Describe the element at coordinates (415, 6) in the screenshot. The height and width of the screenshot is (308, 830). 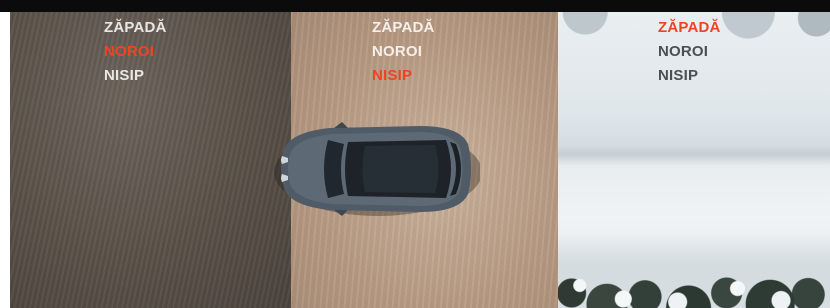
I see `top-bar` at that location.